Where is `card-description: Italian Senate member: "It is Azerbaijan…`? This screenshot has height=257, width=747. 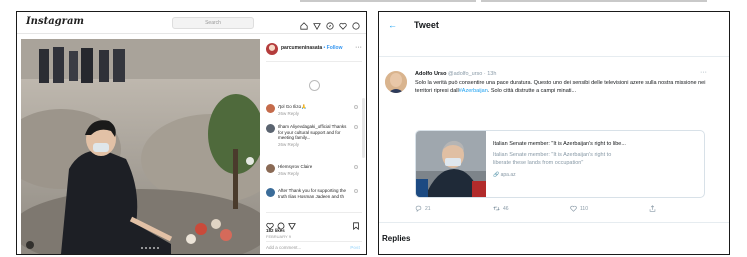 card-description: Italian Senate member: "It is Azerbaijan… is located at coordinates (552, 159).